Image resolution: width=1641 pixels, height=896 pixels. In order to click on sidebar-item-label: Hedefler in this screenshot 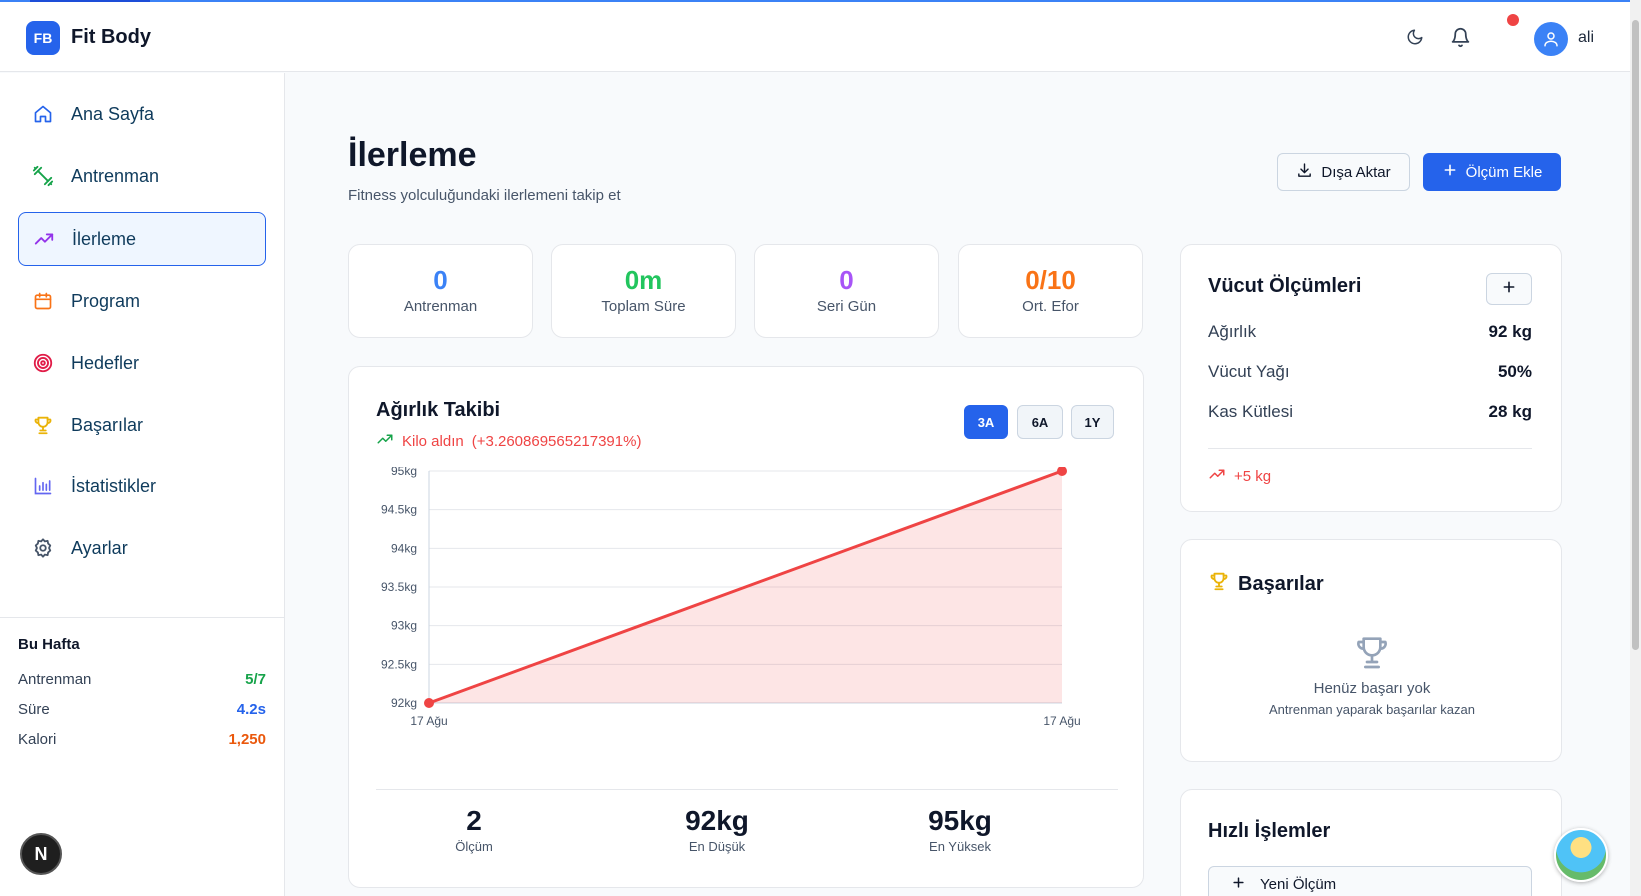, I will do `click(105, 362)`.